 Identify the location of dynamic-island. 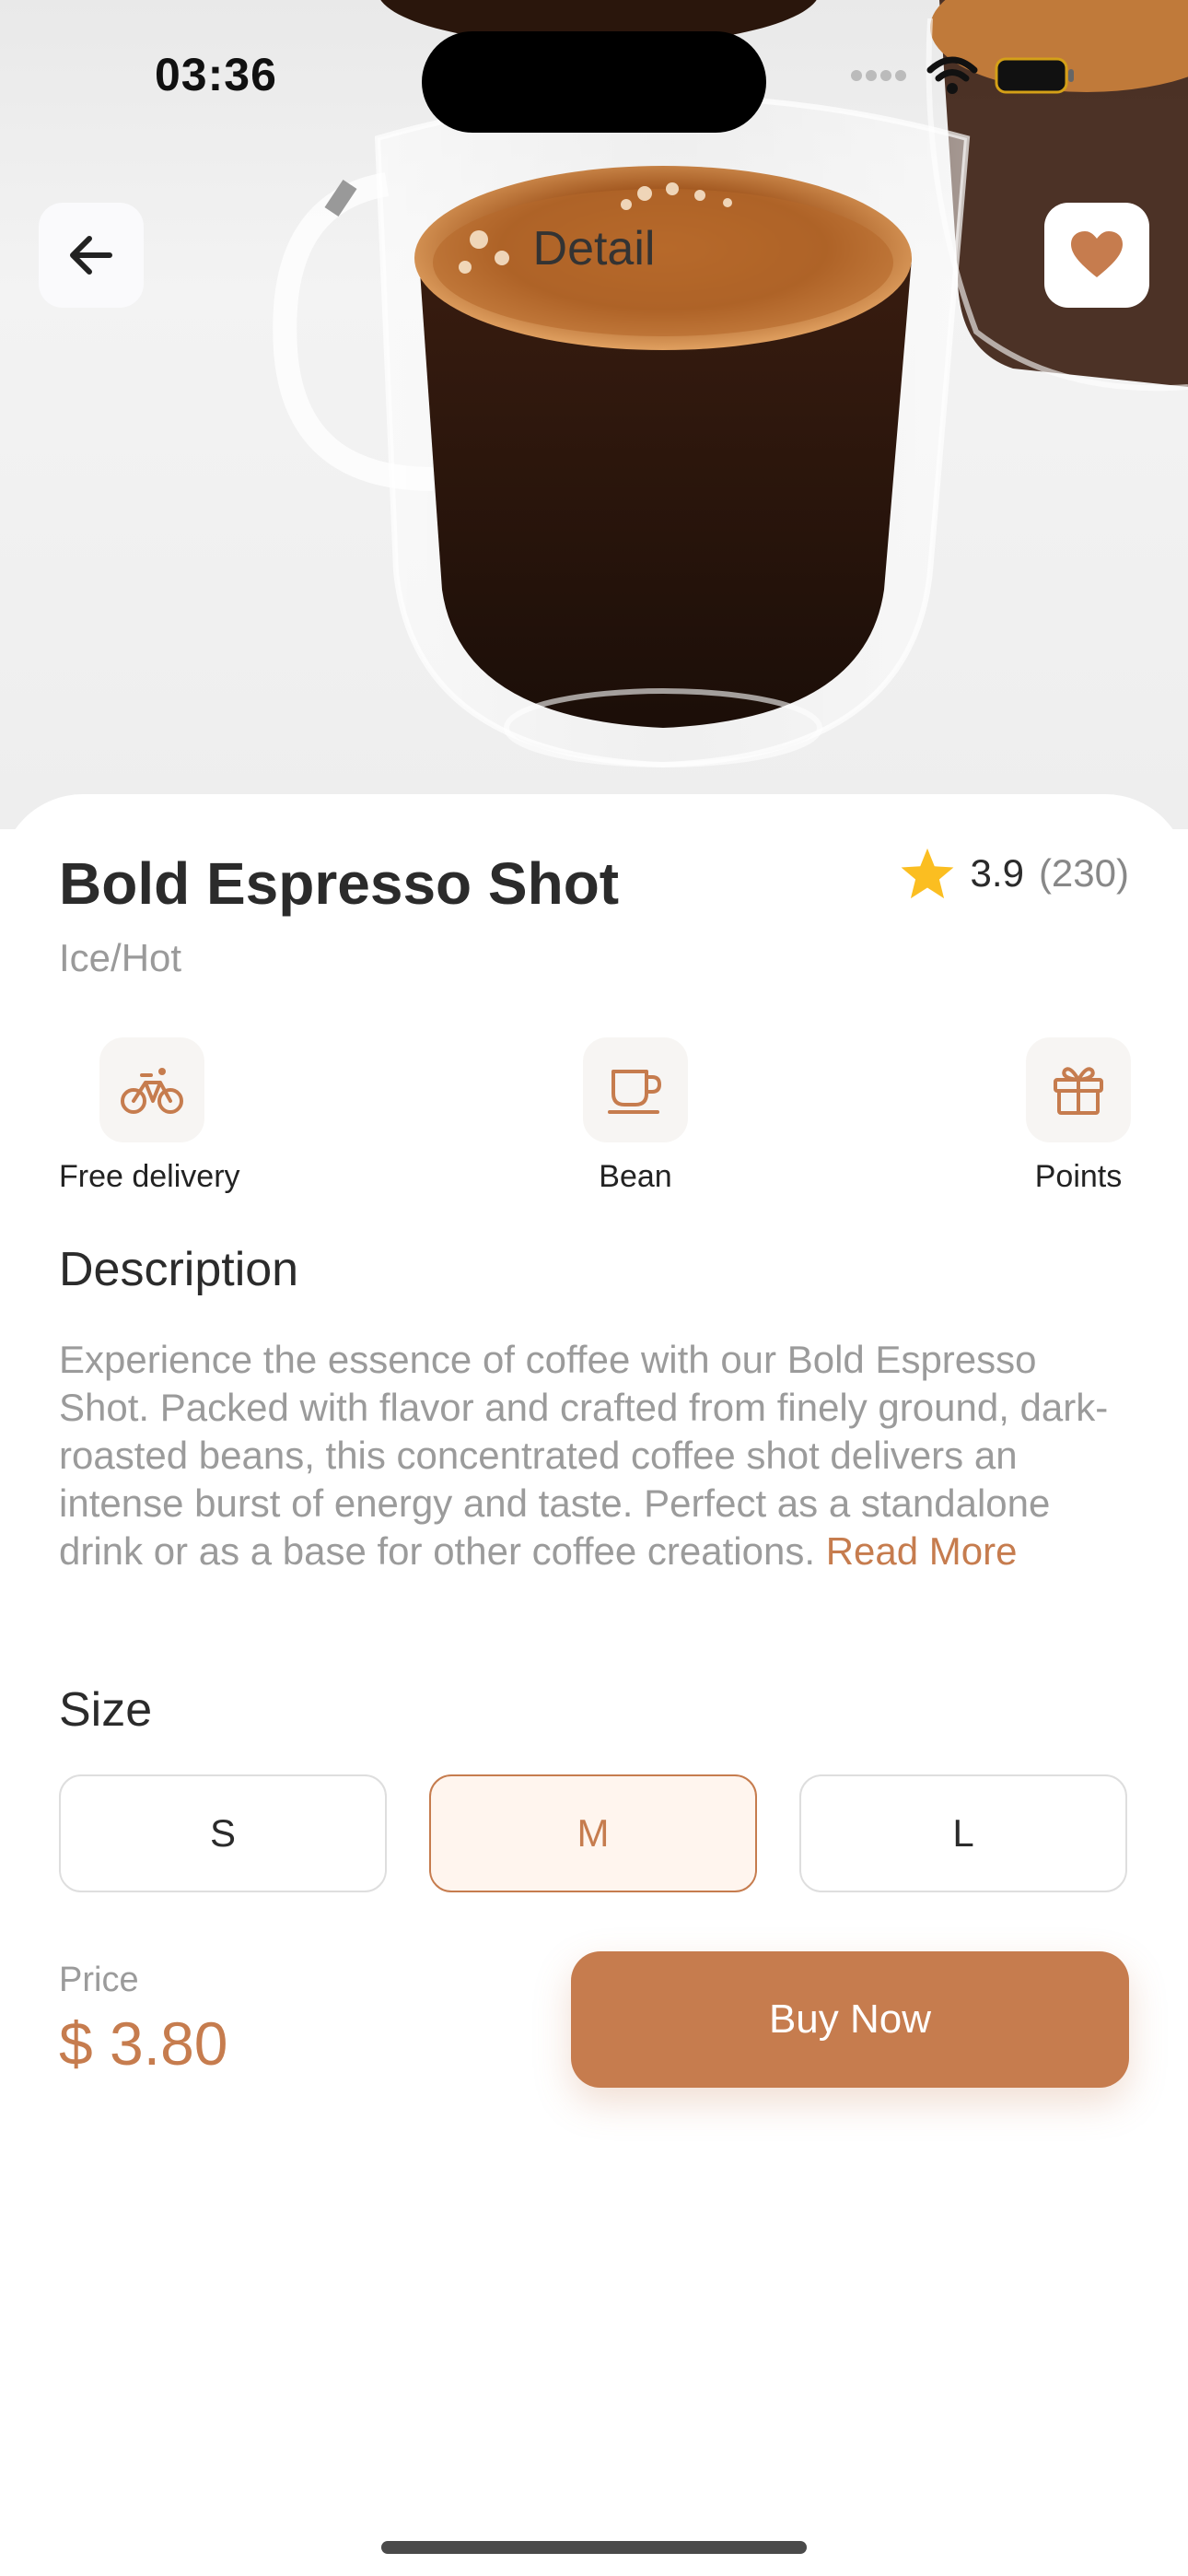
(594, 82).